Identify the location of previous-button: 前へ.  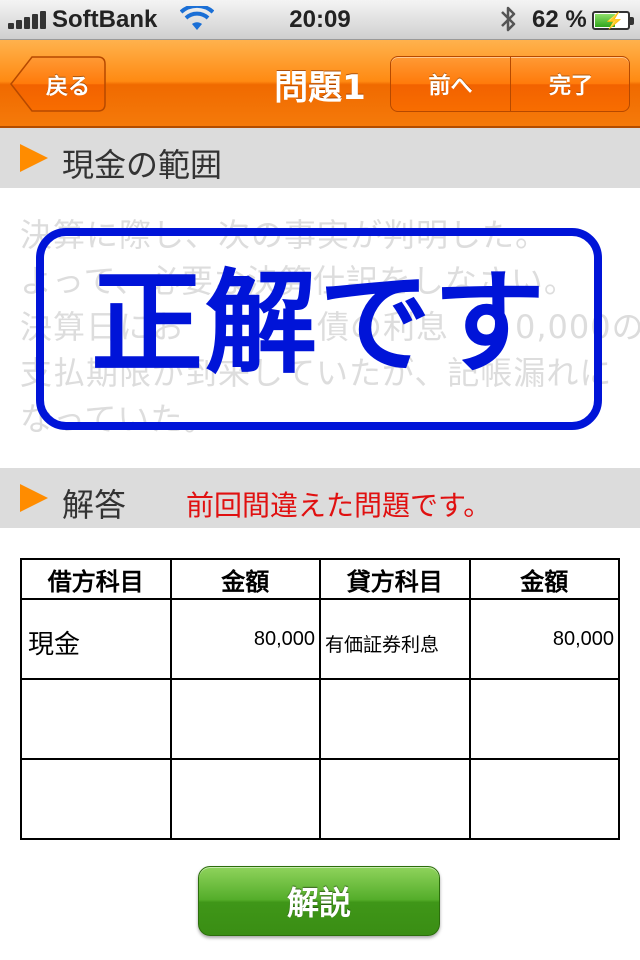
(451, 84).